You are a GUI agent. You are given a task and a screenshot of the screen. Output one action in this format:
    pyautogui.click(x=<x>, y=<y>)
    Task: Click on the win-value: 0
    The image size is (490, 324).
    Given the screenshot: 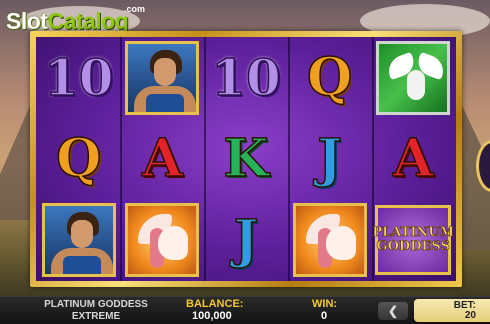 What is the action you would take?
    pyautogui.click(x=324, y=316)
    